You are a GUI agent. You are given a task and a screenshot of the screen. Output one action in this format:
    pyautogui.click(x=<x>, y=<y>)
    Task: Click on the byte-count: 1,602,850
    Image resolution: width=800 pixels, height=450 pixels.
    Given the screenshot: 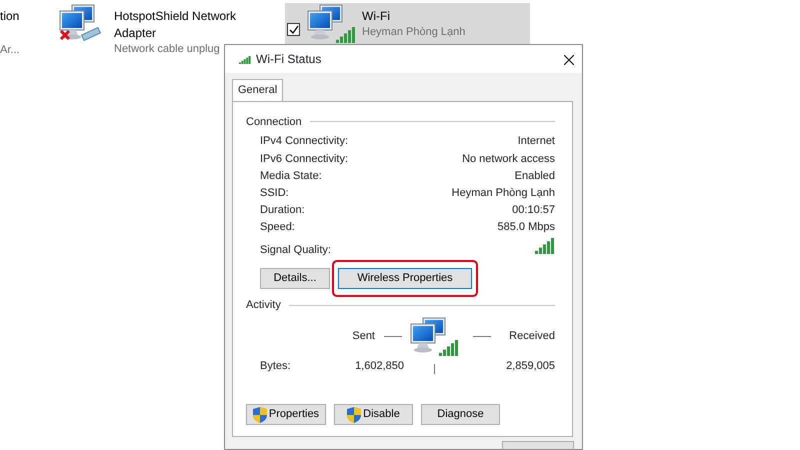 What is the action you would take?
    pyautogui.click(x=379, y=366)
    